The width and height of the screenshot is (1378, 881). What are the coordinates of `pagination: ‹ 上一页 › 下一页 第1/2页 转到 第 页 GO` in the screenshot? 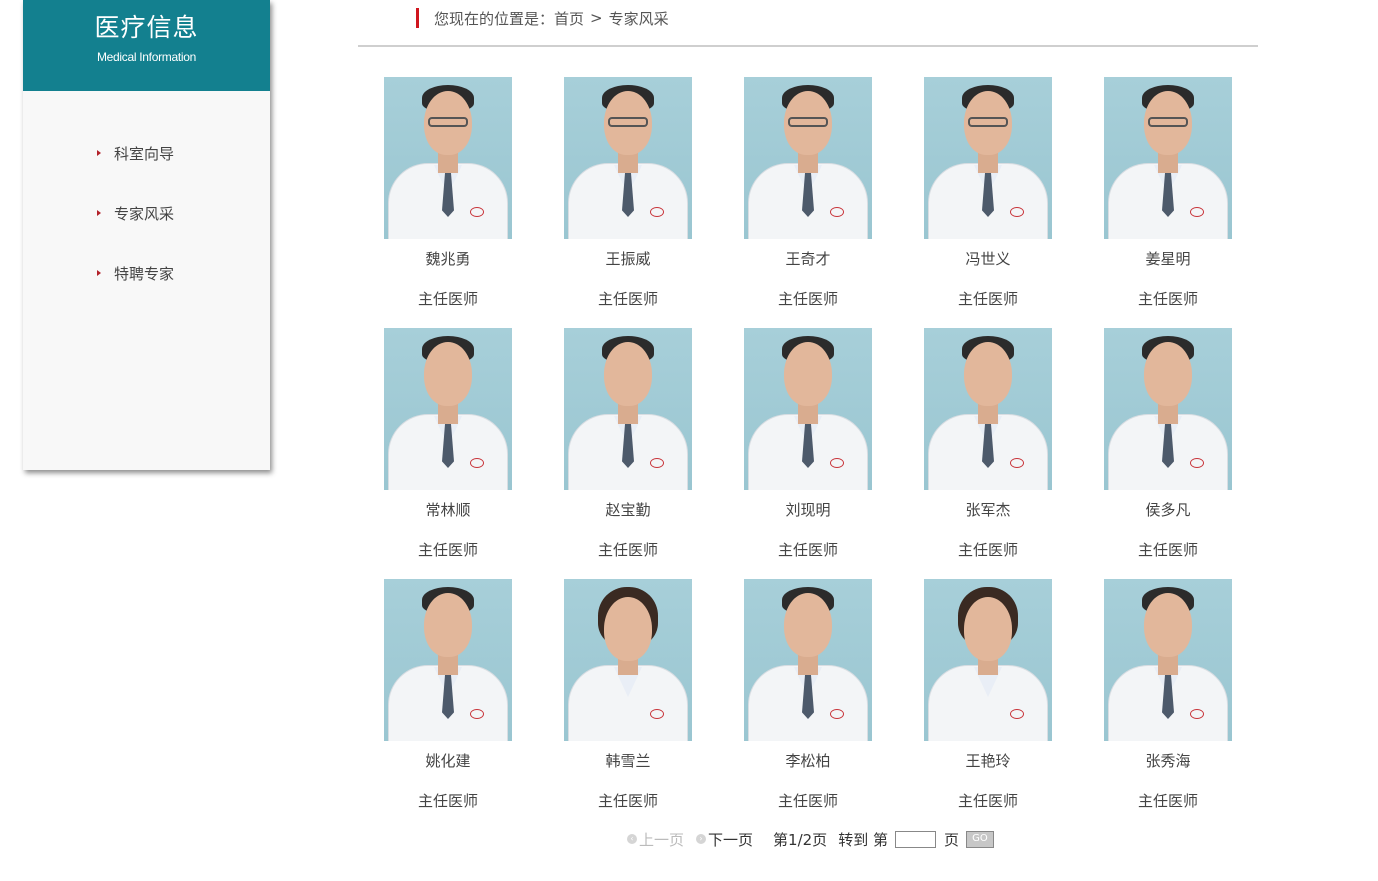 It's located at (810, 839).